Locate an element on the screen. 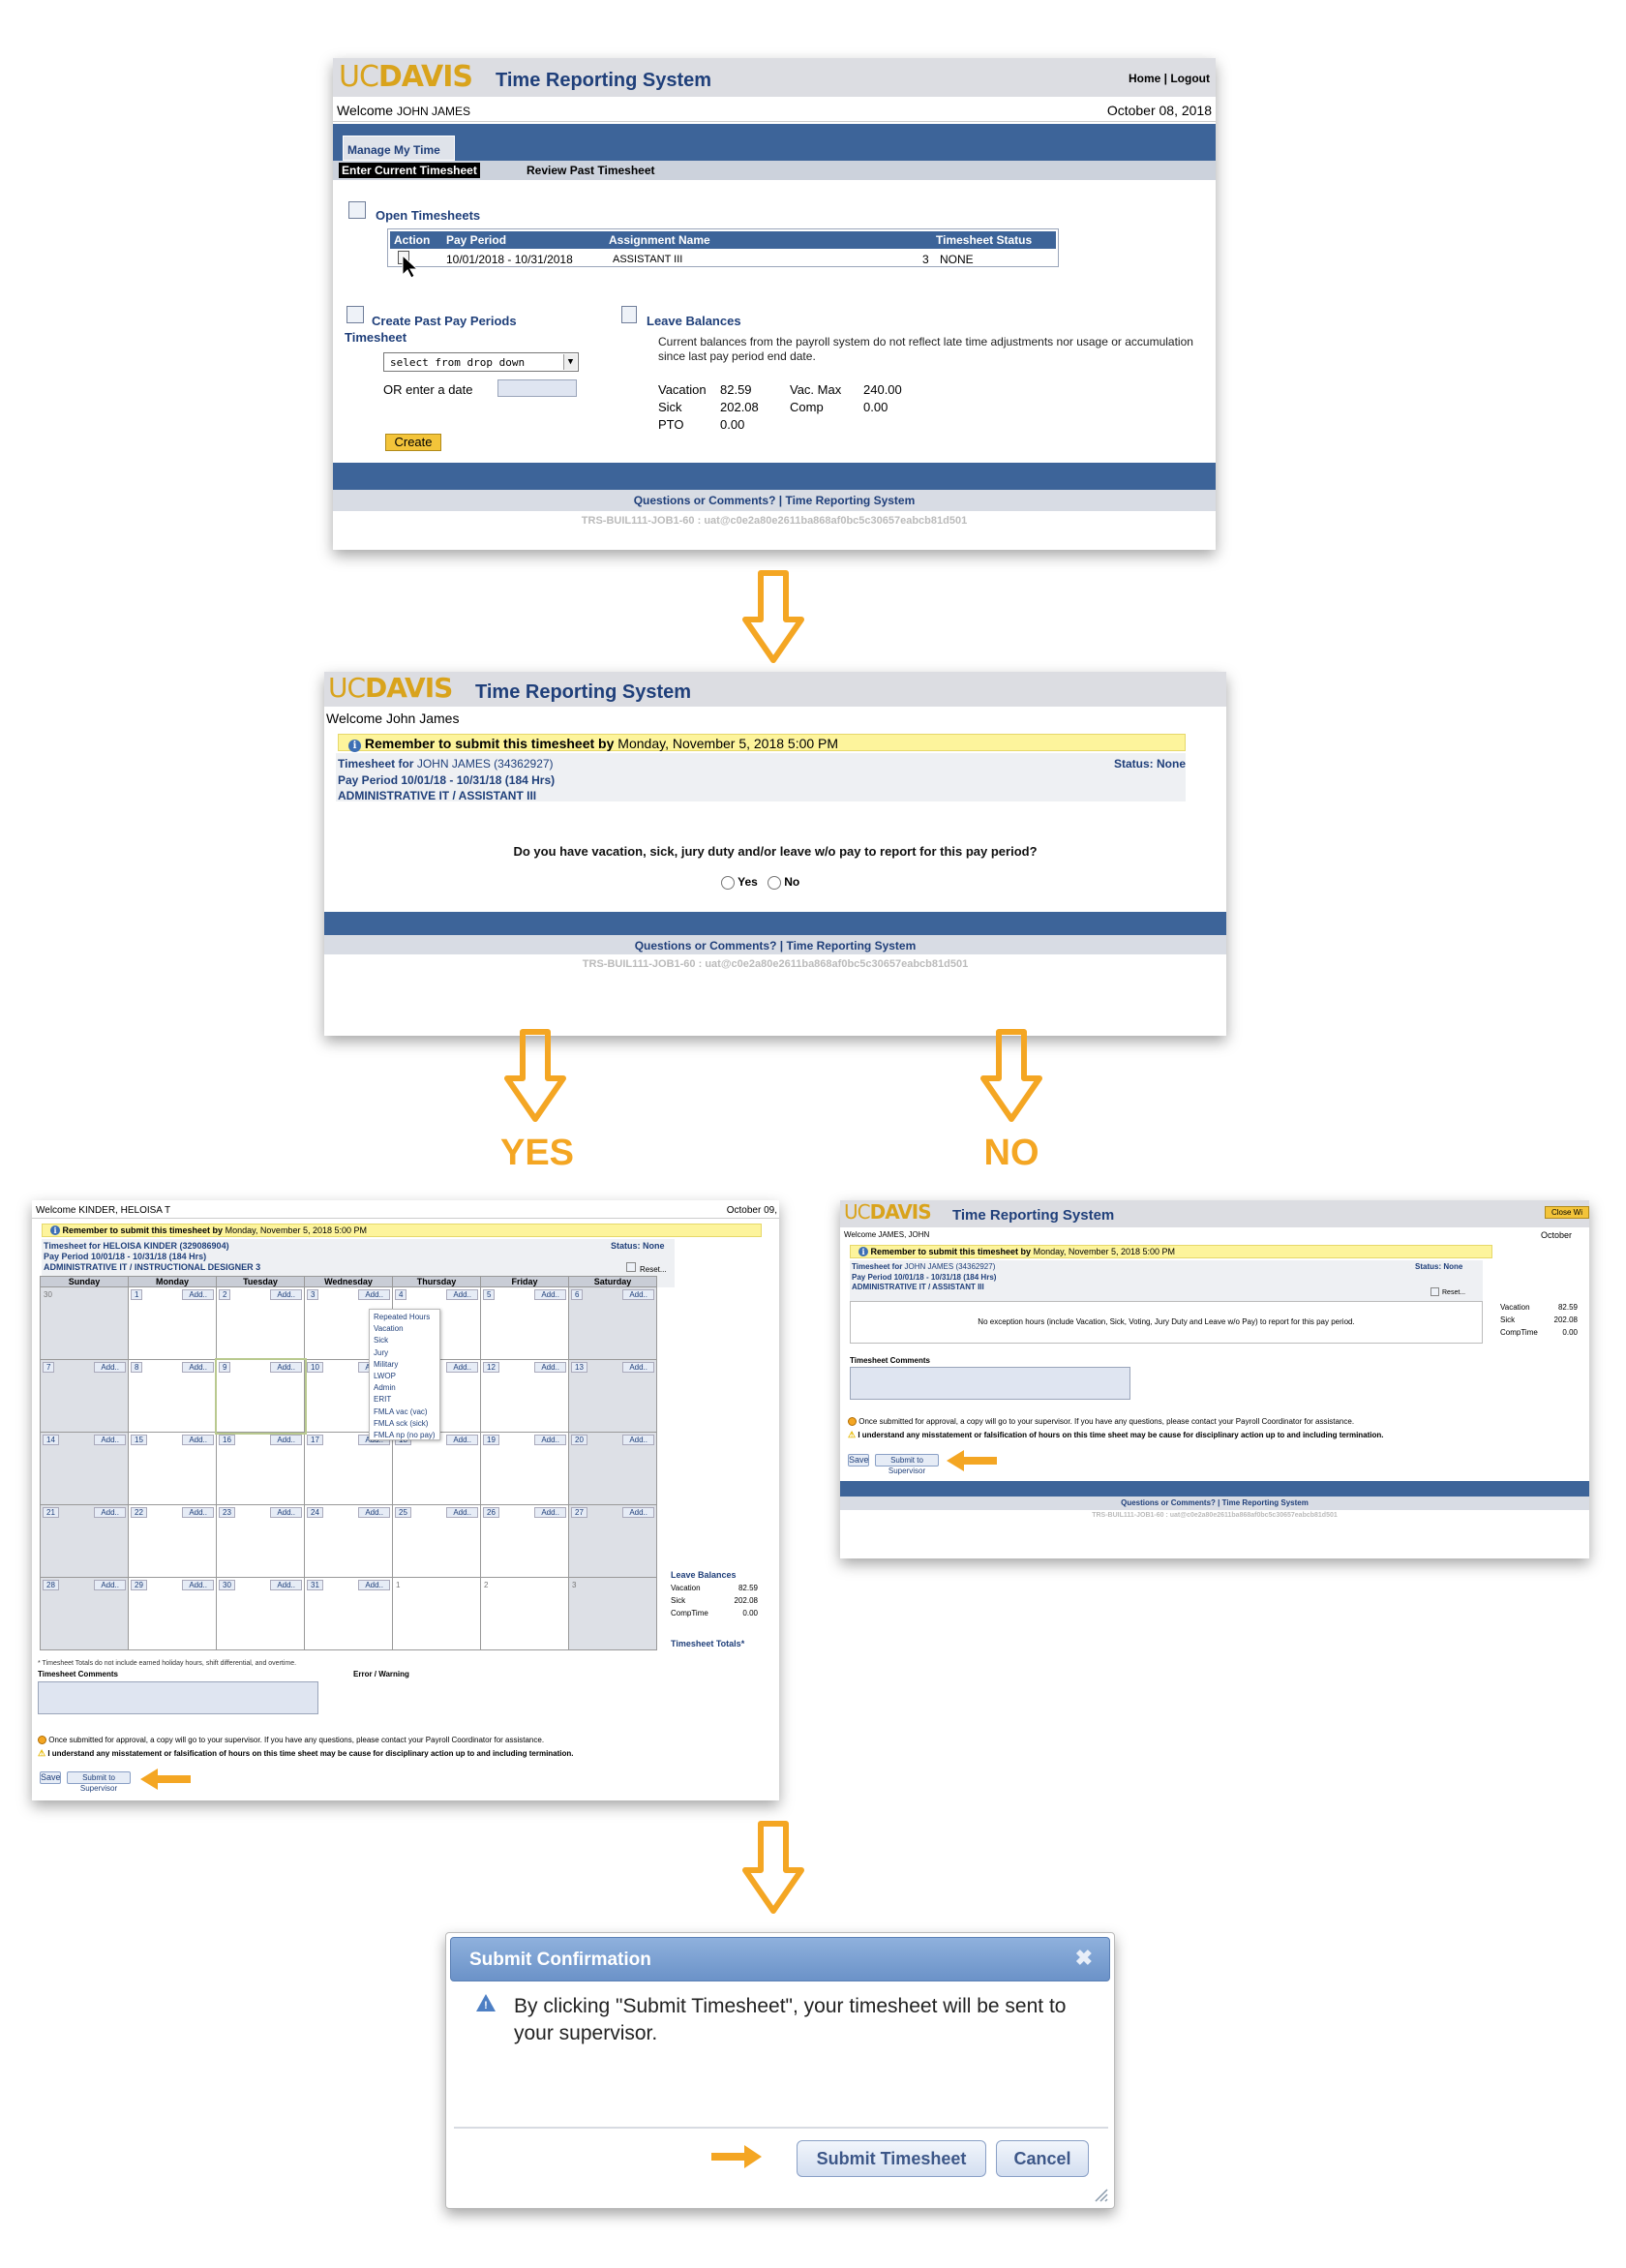  create-button: Create is located at coordinates (413, 442).